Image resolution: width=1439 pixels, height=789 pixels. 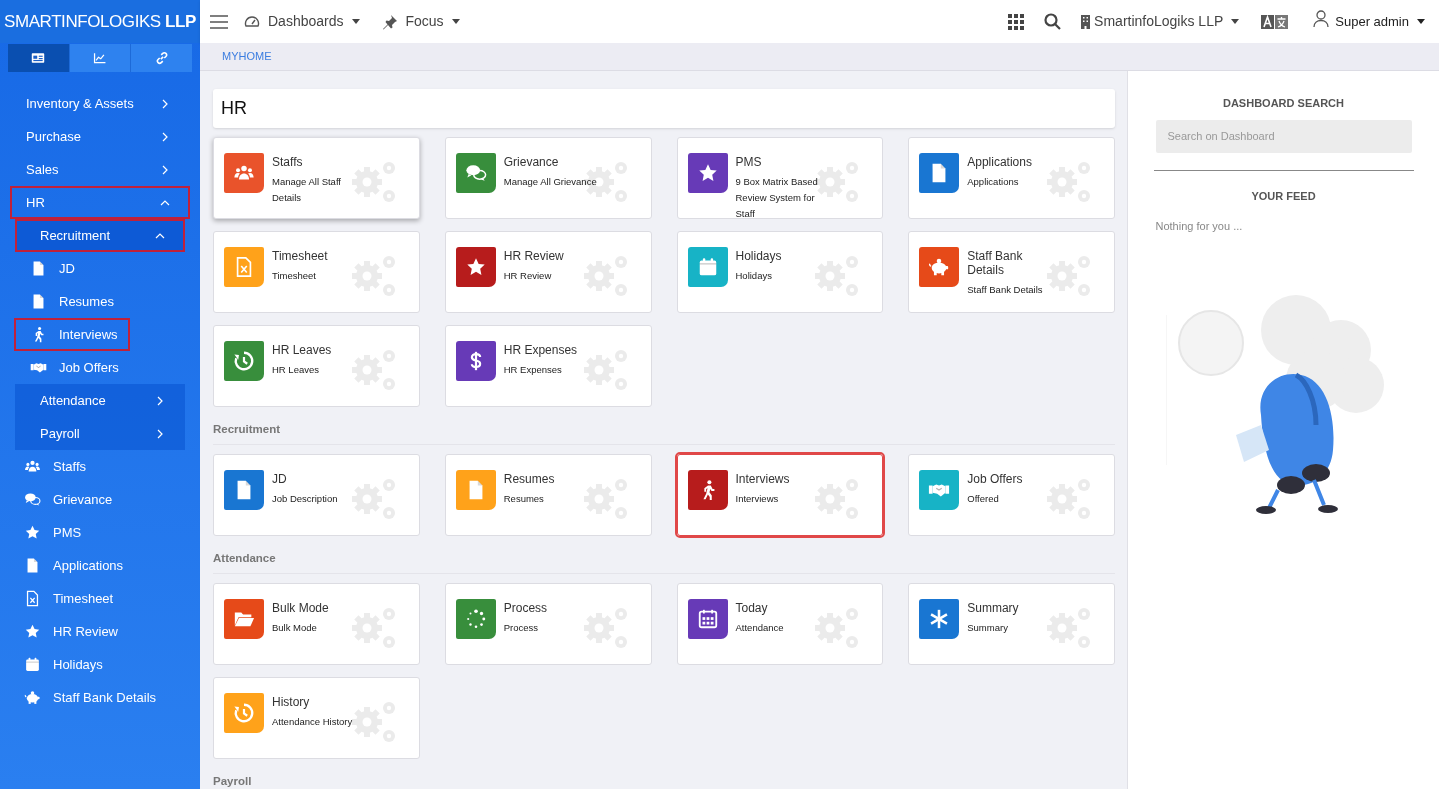 I want to click on module-tile: PMS 9 Box Matrix Based Review System for Staff, so click(x=780, y=178).